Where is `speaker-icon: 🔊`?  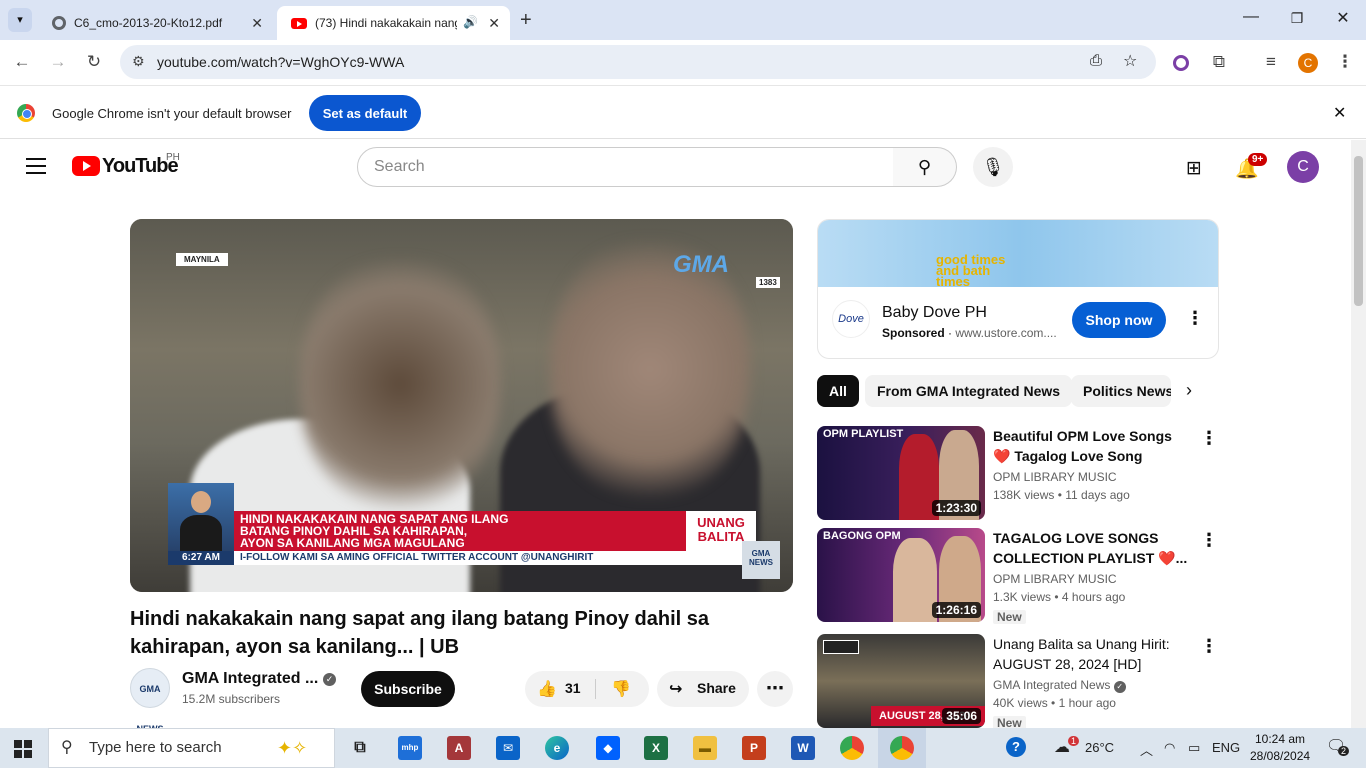
speaker-icon: 🔊 is located at coordinates (470, 22).